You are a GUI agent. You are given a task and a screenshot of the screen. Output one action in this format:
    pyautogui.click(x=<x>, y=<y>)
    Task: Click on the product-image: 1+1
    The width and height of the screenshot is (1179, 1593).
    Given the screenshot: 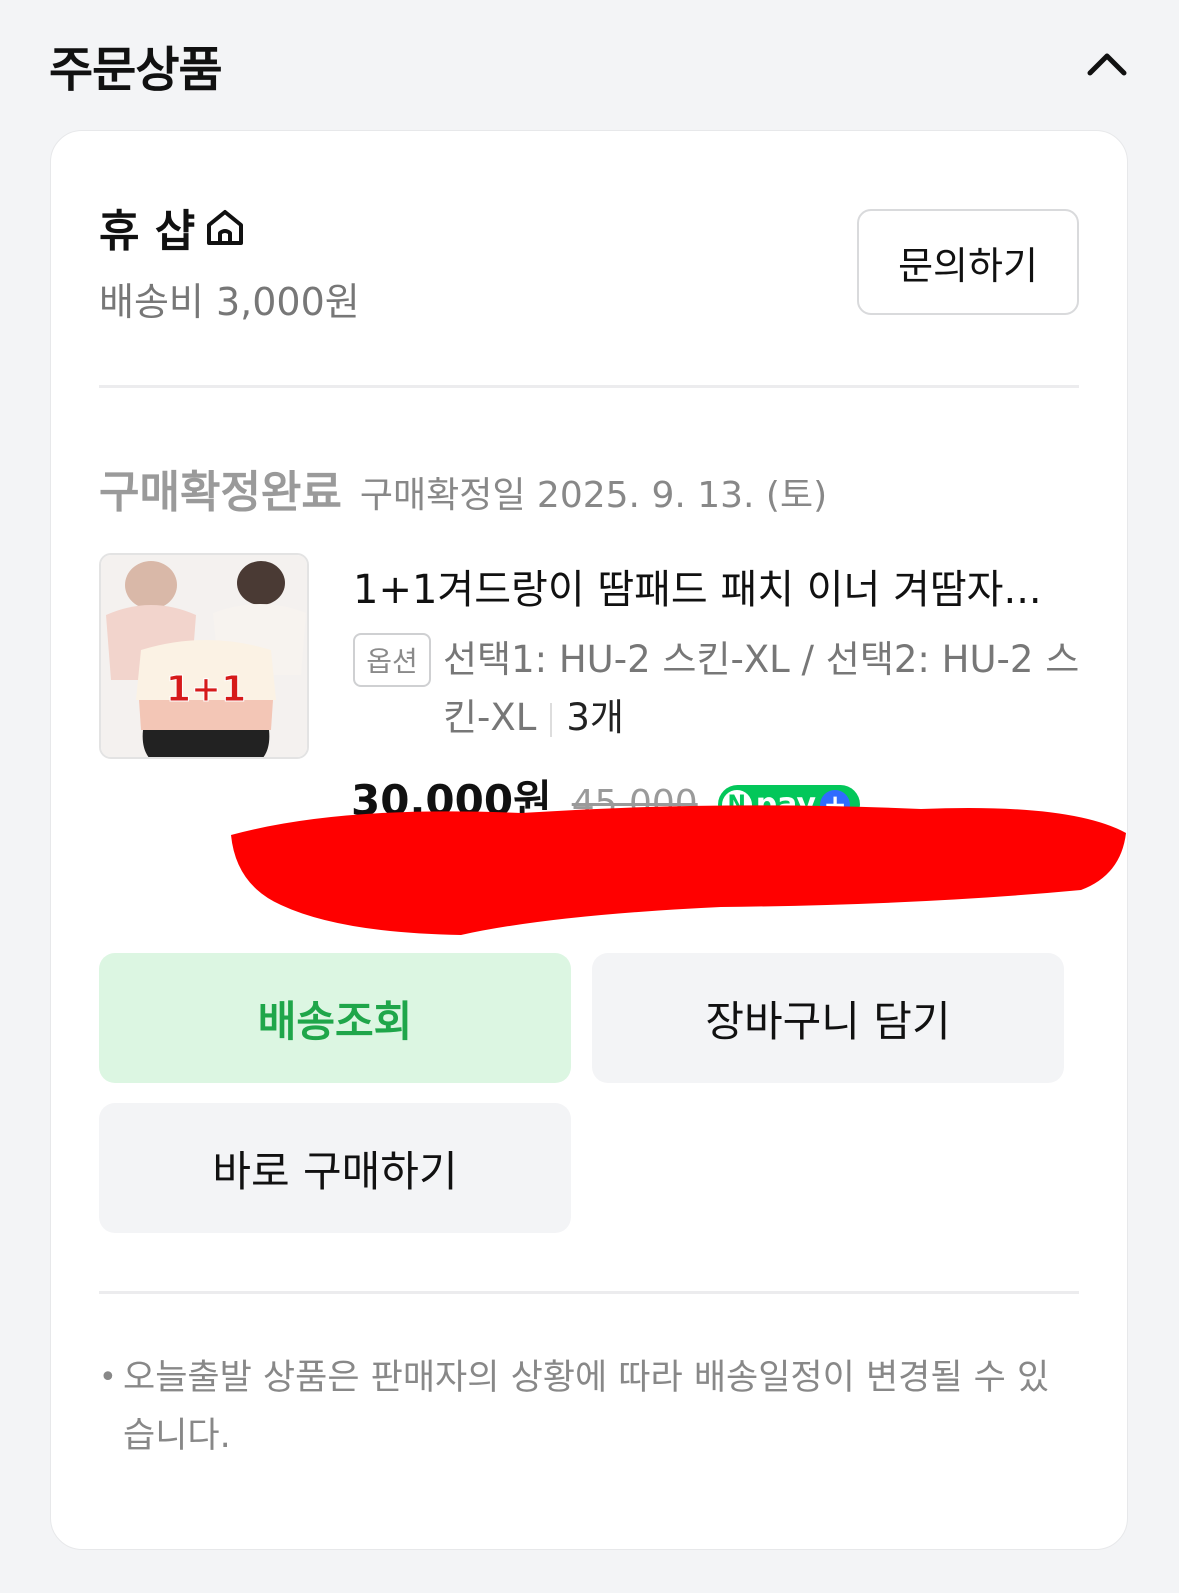 What is the action you would take?
    pyautogui.click(x=204, y=656)
    